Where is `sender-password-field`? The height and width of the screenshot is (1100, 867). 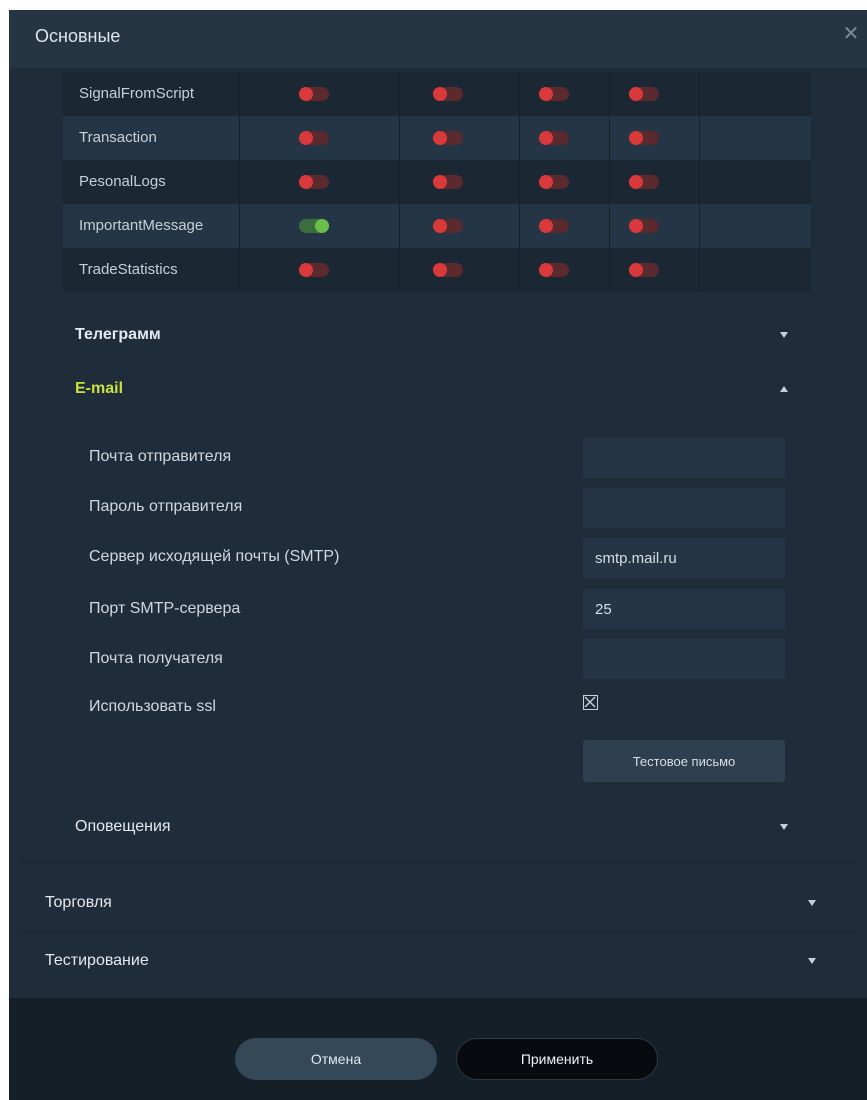 sender-password-field is located at coordinates (684, 508).